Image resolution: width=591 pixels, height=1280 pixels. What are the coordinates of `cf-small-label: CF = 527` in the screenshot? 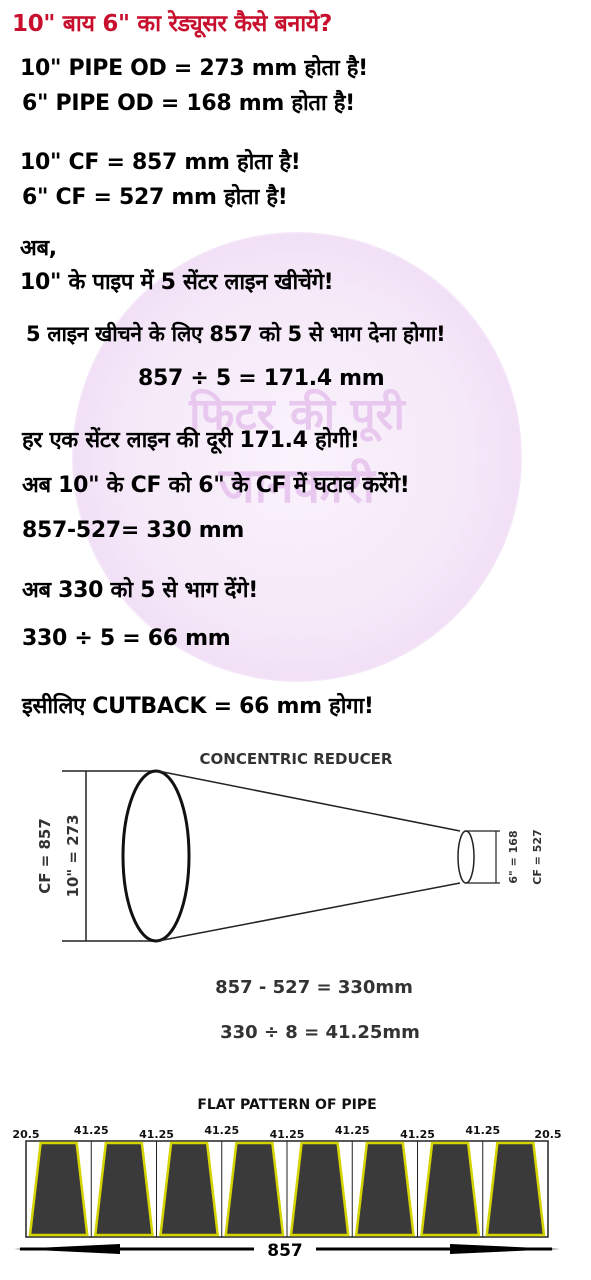 It's located at (537, 856).